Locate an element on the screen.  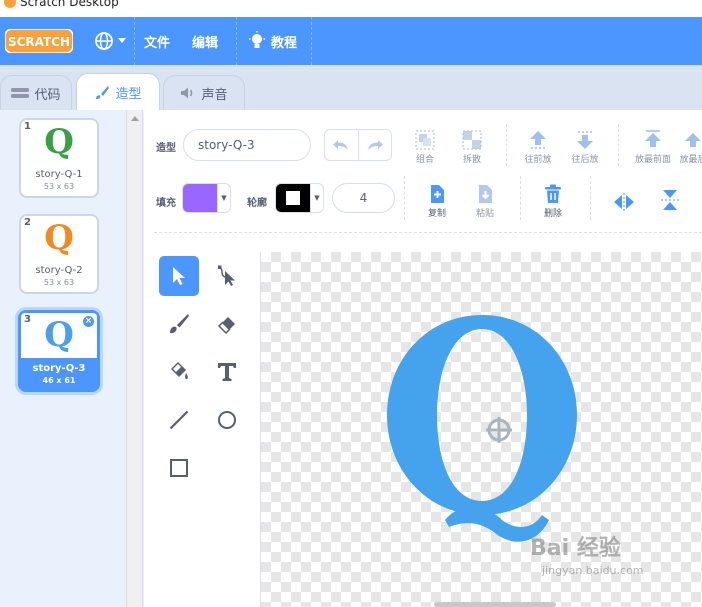
edit-menu: 编辑 is located at coordinates (205, 41).